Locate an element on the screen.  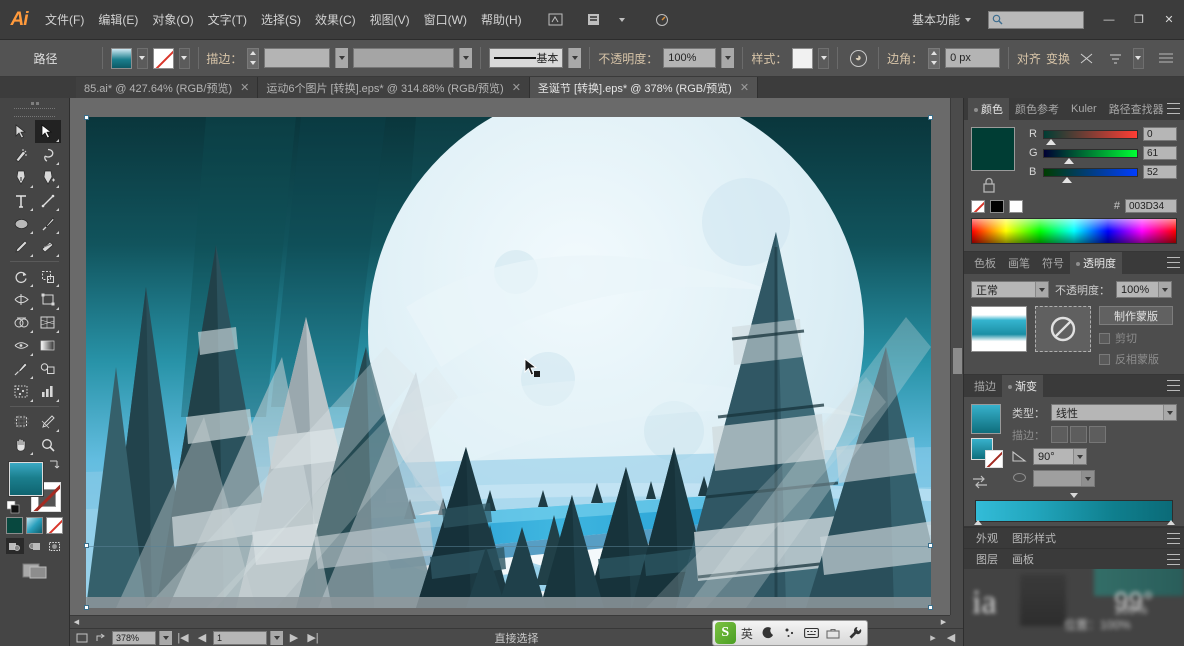
scale-tool is located at coordinates (48, 276).